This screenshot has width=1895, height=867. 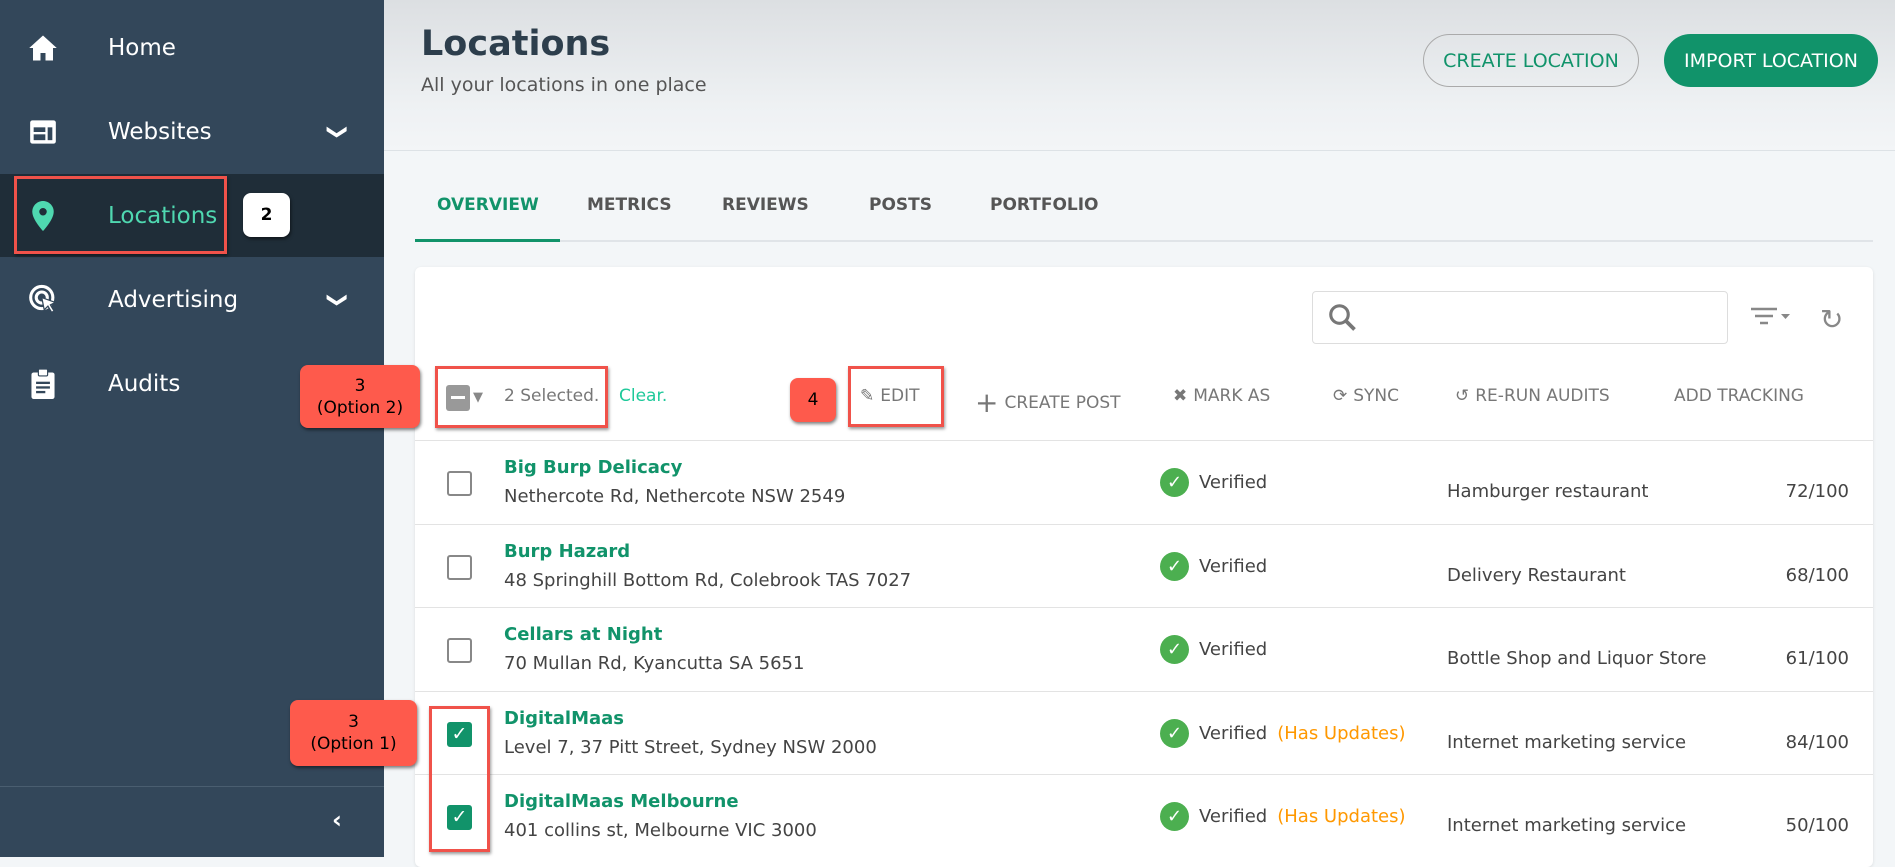 What do you see at coordinates (353, 744) in the screenshot?
I see `annotation-sub: (Option 1)` at bounding box center [353, 744].